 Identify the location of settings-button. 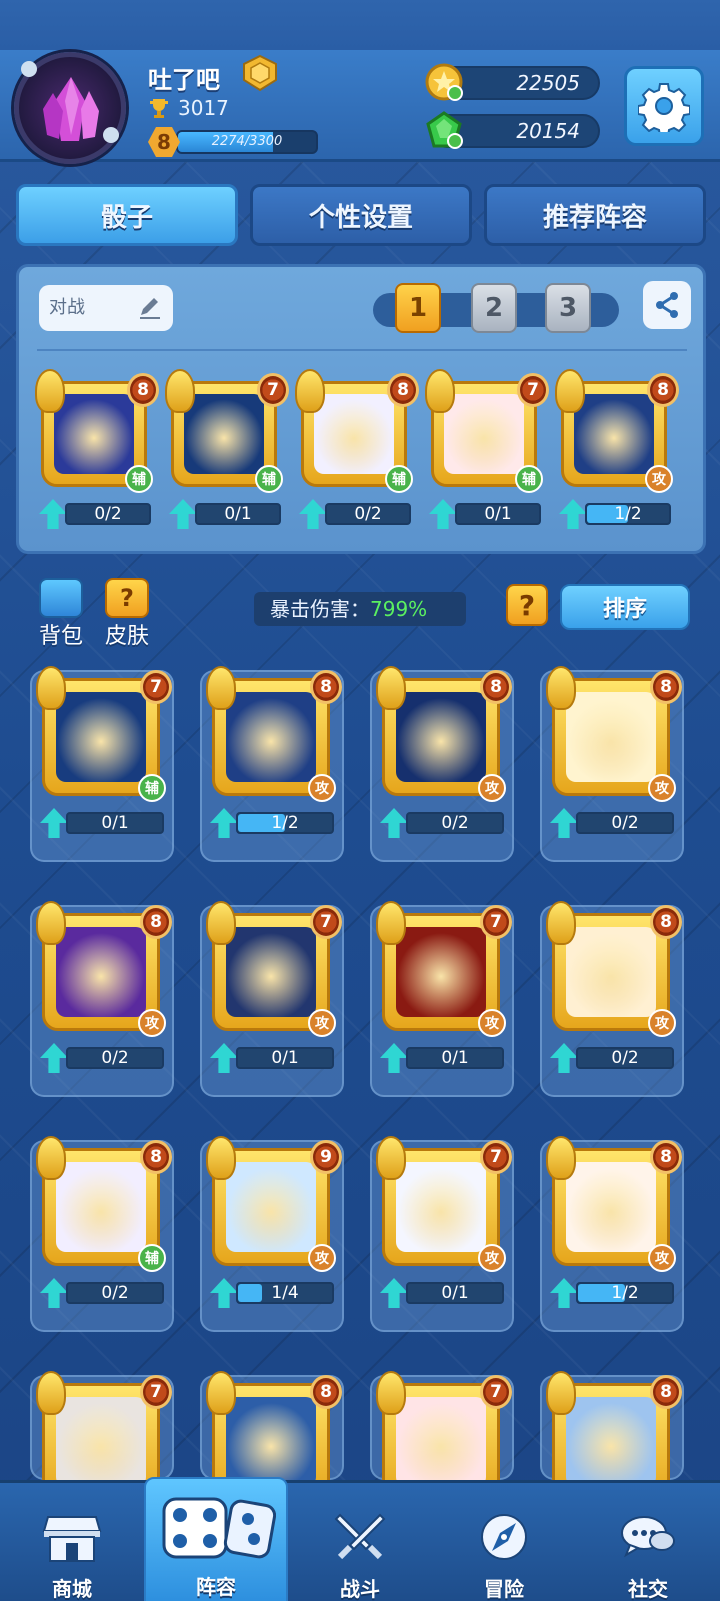
(664, 106).